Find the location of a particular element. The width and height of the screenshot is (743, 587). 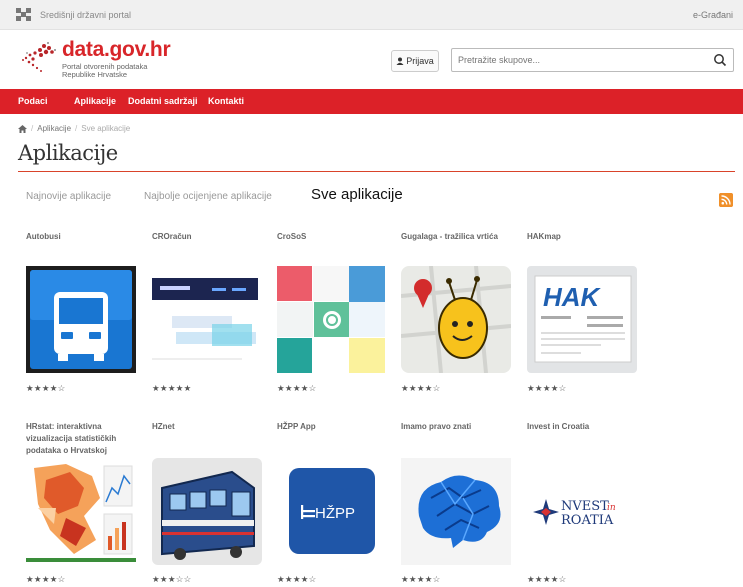

e-gradjani-link: e-Građani is located at coordinates (713, 15).